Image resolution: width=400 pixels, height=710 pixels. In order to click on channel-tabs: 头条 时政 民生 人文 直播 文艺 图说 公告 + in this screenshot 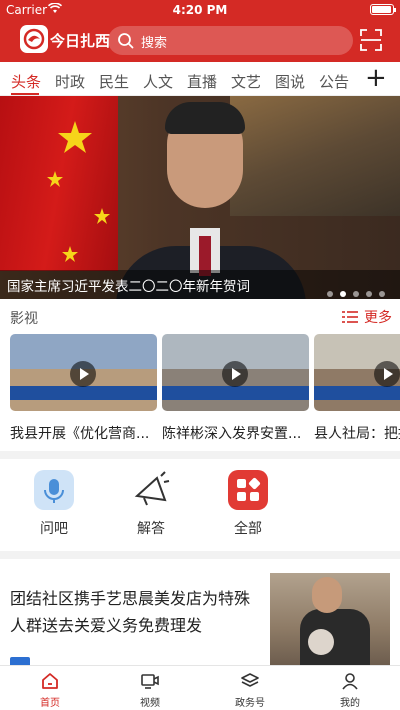, I will do `click(200, 79)`.